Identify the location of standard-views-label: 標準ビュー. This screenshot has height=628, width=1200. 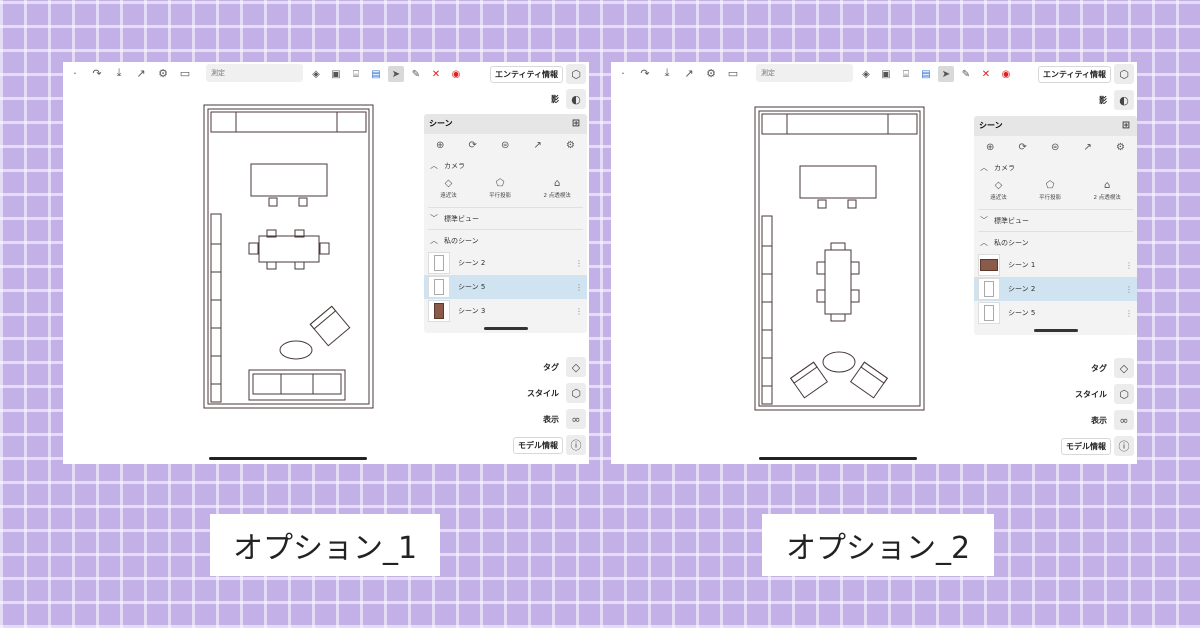
(461, 218).